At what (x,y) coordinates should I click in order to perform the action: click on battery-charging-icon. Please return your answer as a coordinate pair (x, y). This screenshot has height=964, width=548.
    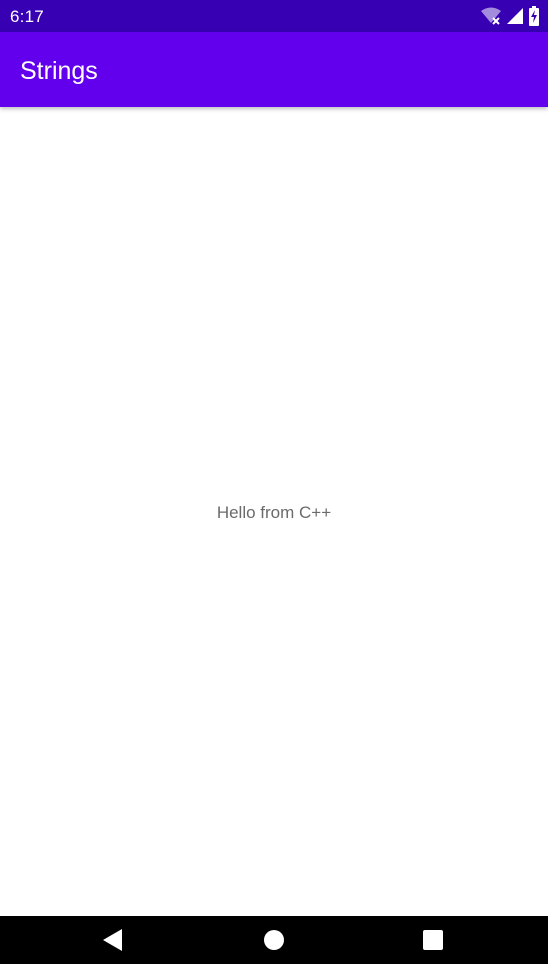
    Looking at the image, I should click on (534, 16).